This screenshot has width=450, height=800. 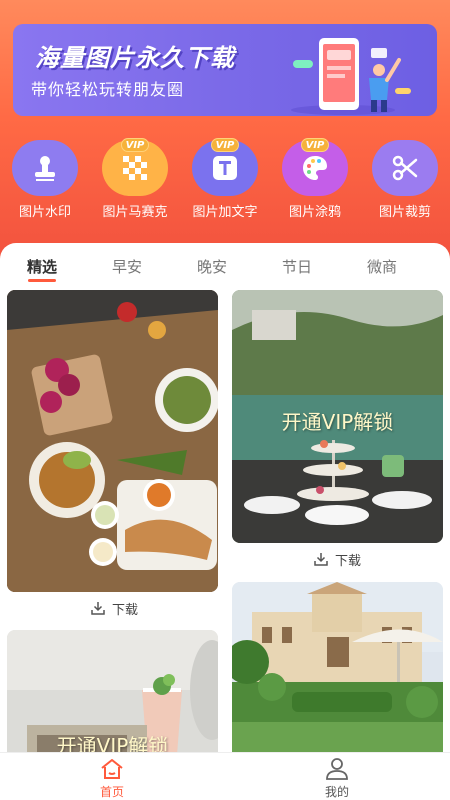 What do you see at coordinates (42, 266) in the screenshot?
I see `tab-featured: 精选` at bounding box center [42, 266].